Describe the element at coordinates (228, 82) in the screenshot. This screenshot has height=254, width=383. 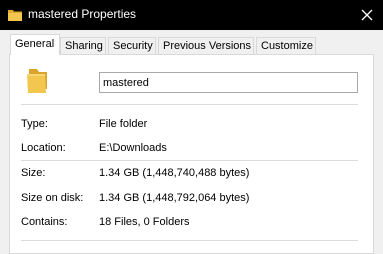
I see `folder-name-input` at that location.